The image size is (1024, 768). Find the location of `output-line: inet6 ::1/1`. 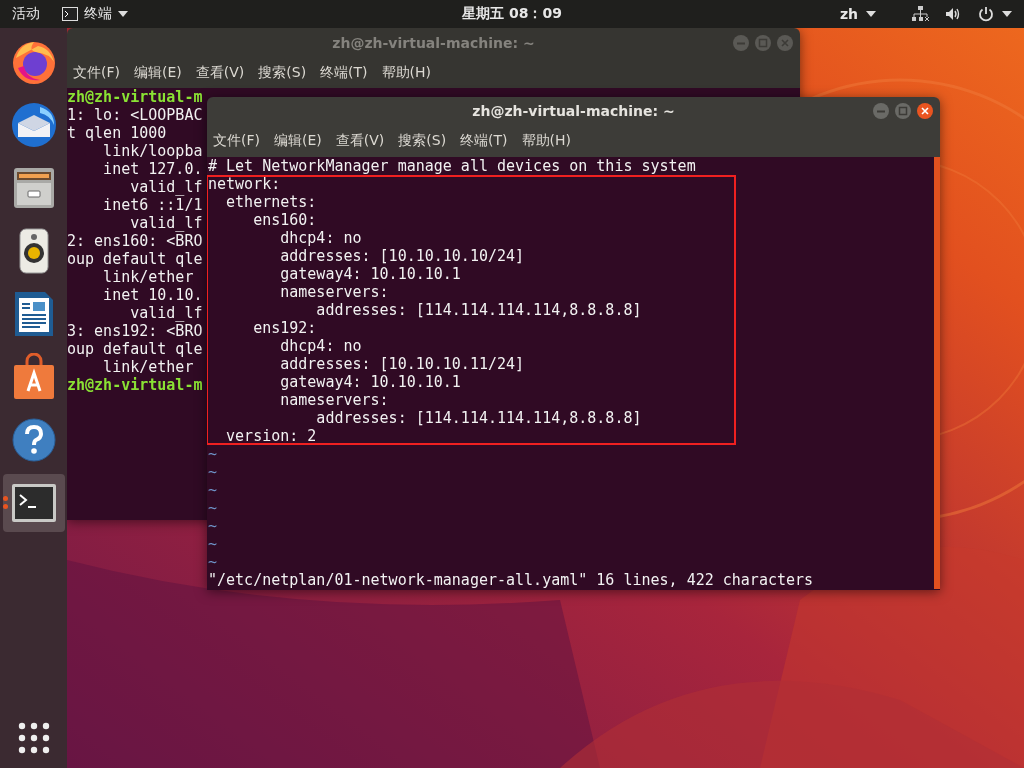

output-line: inet6 ::1/1 is located at coordinates (152, 205).